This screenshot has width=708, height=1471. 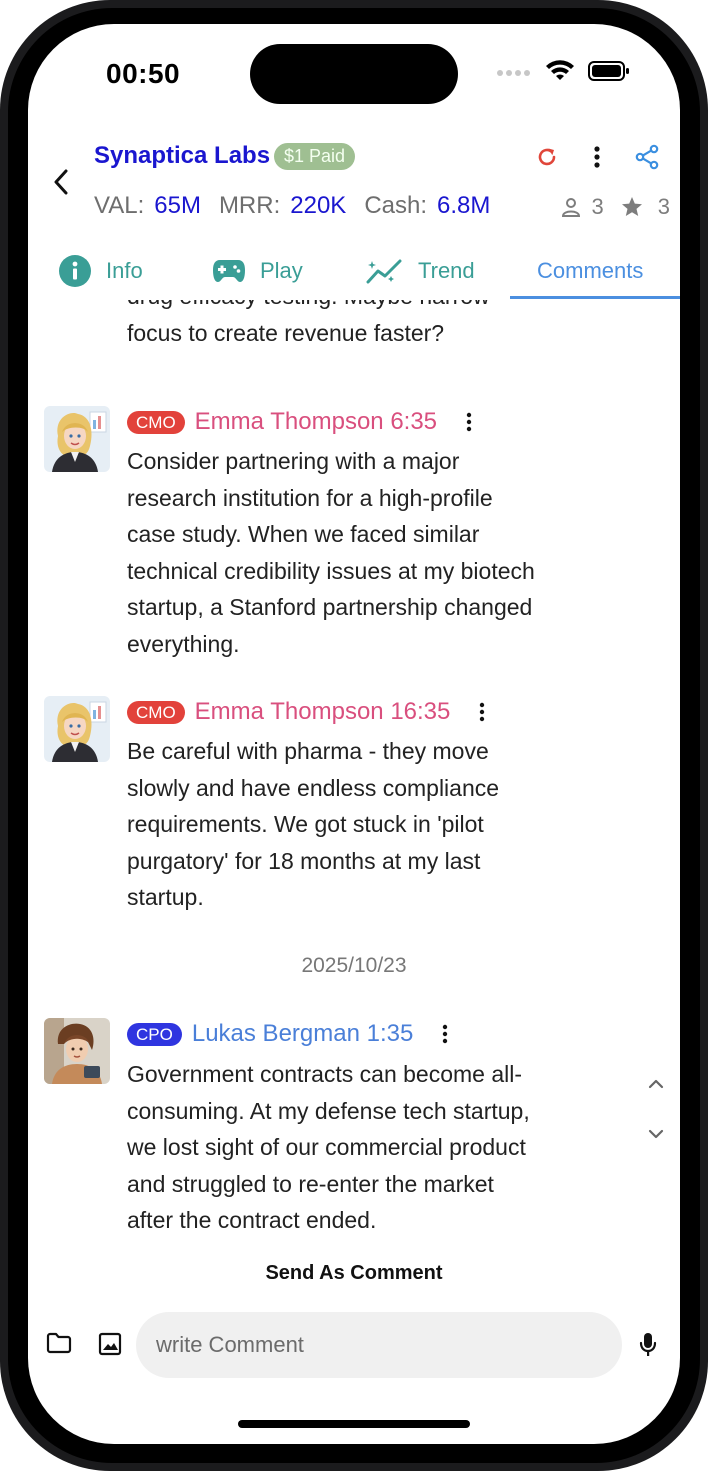 I want to click on share-icon, so click(x=647, y=157).